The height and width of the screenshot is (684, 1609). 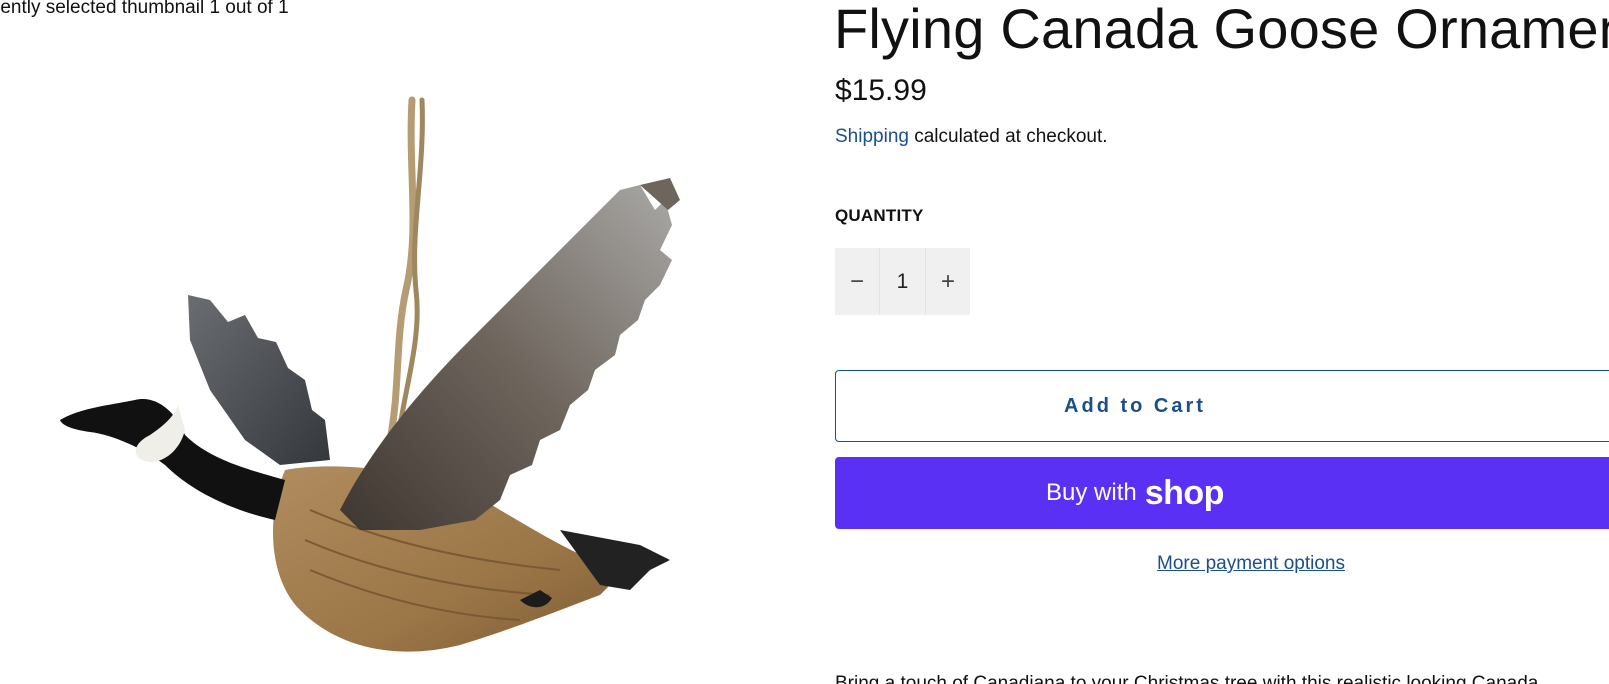 What do you see at coordinates (948, 281) in the screenshot?
I see `quantity-increase-button: +` at bounding box center [948, 281].